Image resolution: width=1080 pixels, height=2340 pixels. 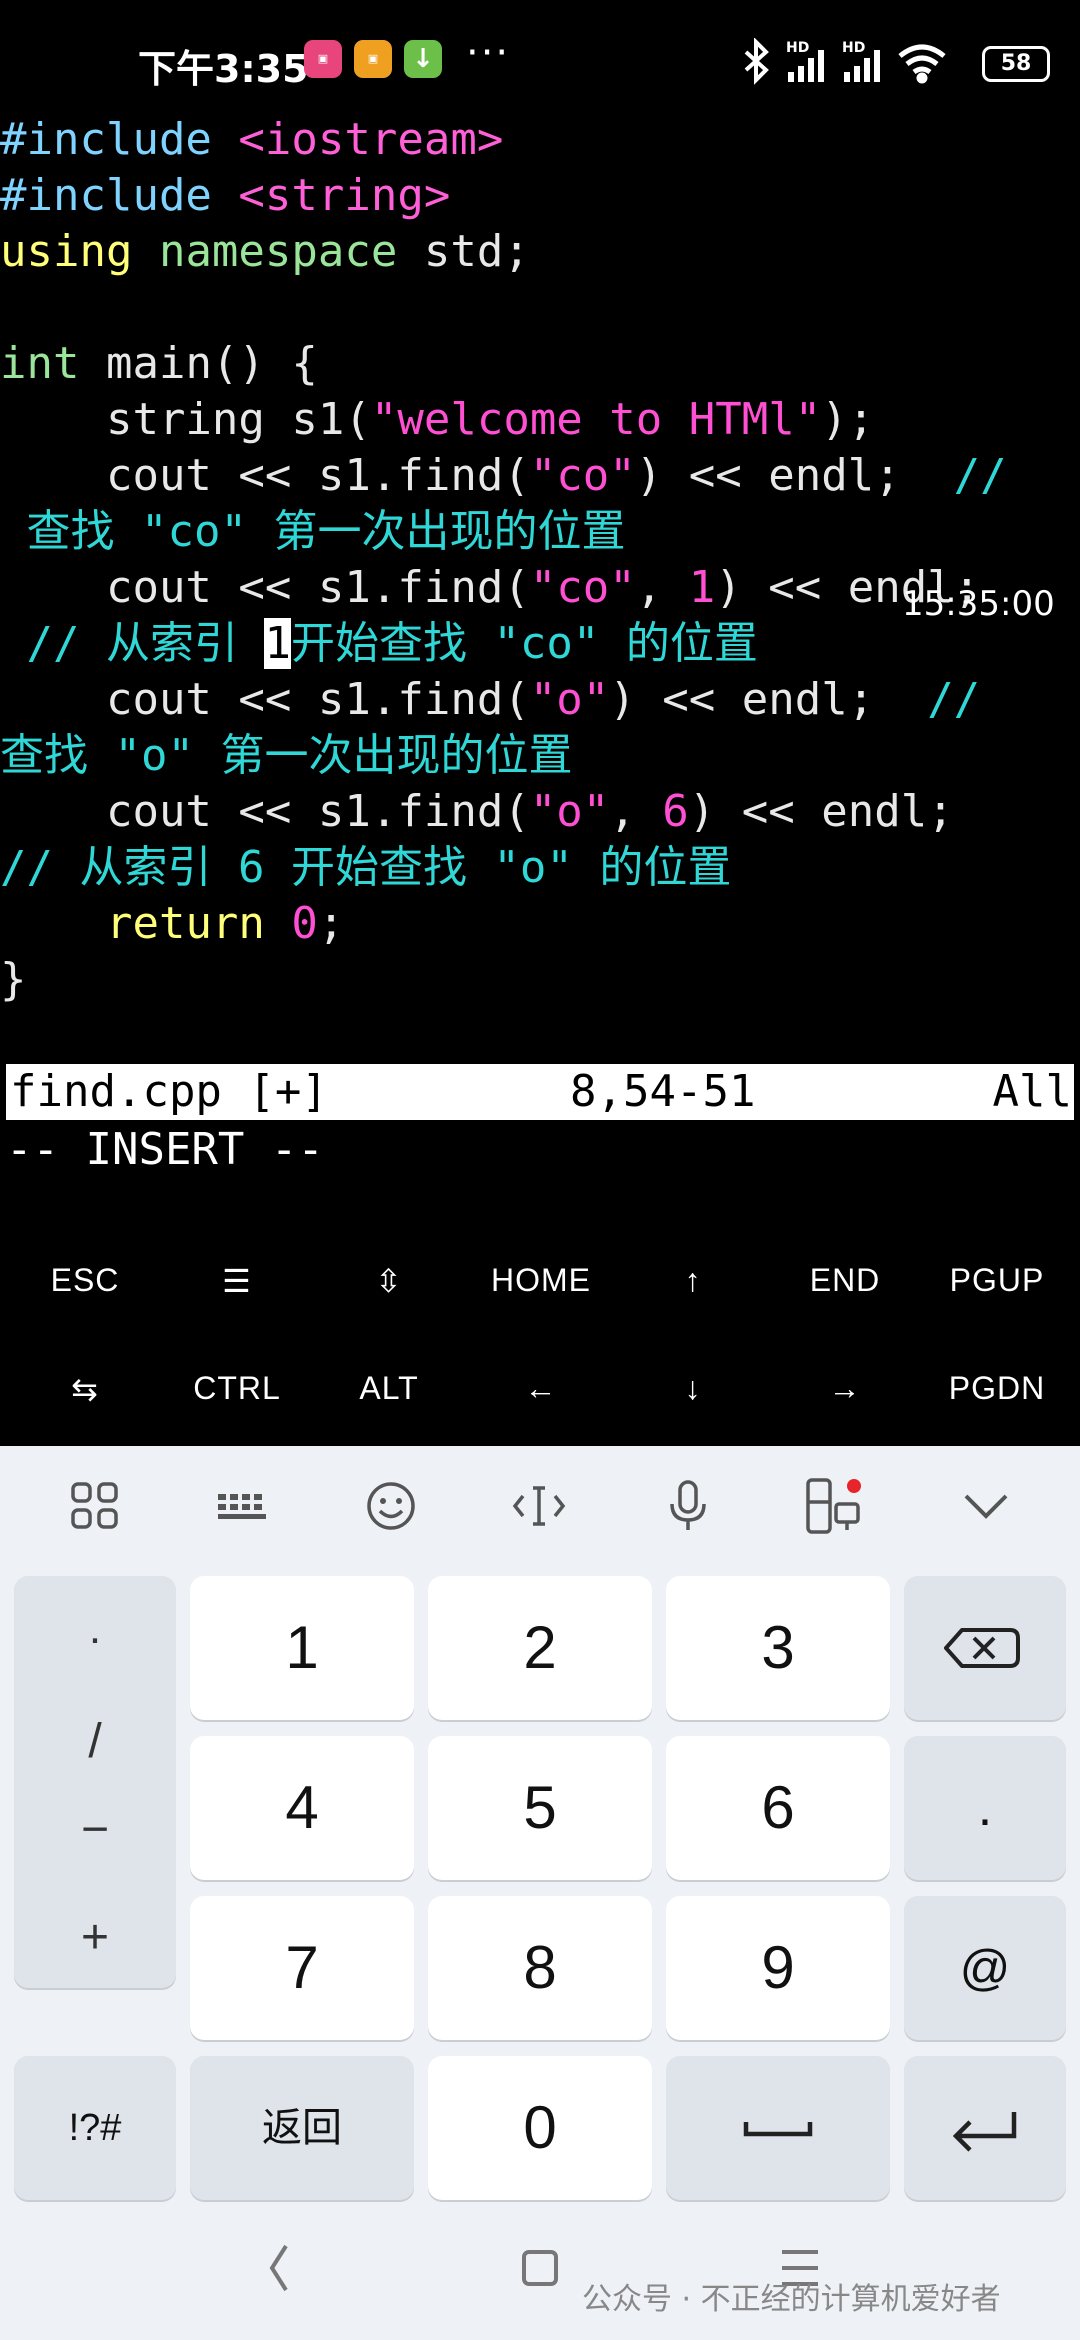 I want to click on extra-key: ESC, so click(x=85, y=1280).